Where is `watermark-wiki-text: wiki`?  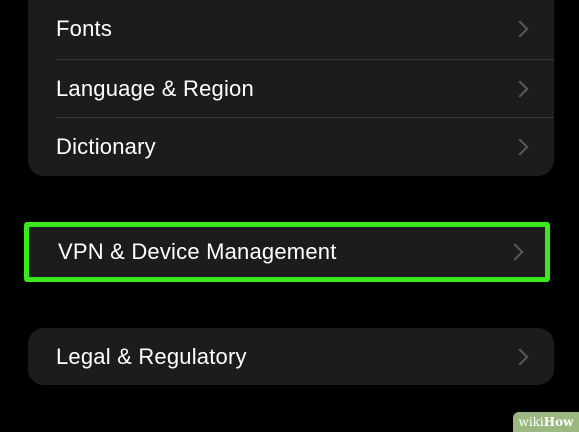
watermark-wiki-text: wiki is located at coordinates (531, 422).